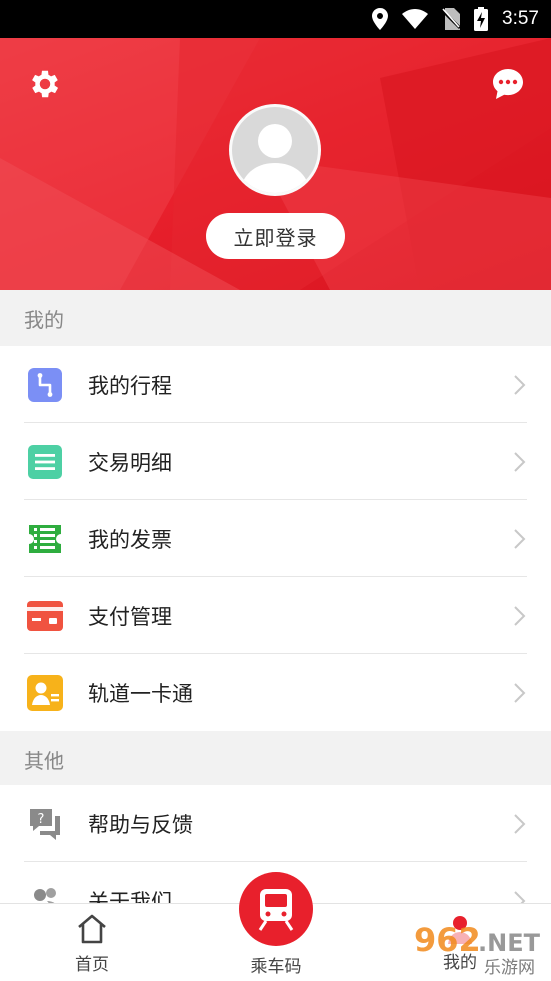 This screenshot has width=551, height=981. I want to click on list-item-payment-management: 支付管理, so click(275, 615).